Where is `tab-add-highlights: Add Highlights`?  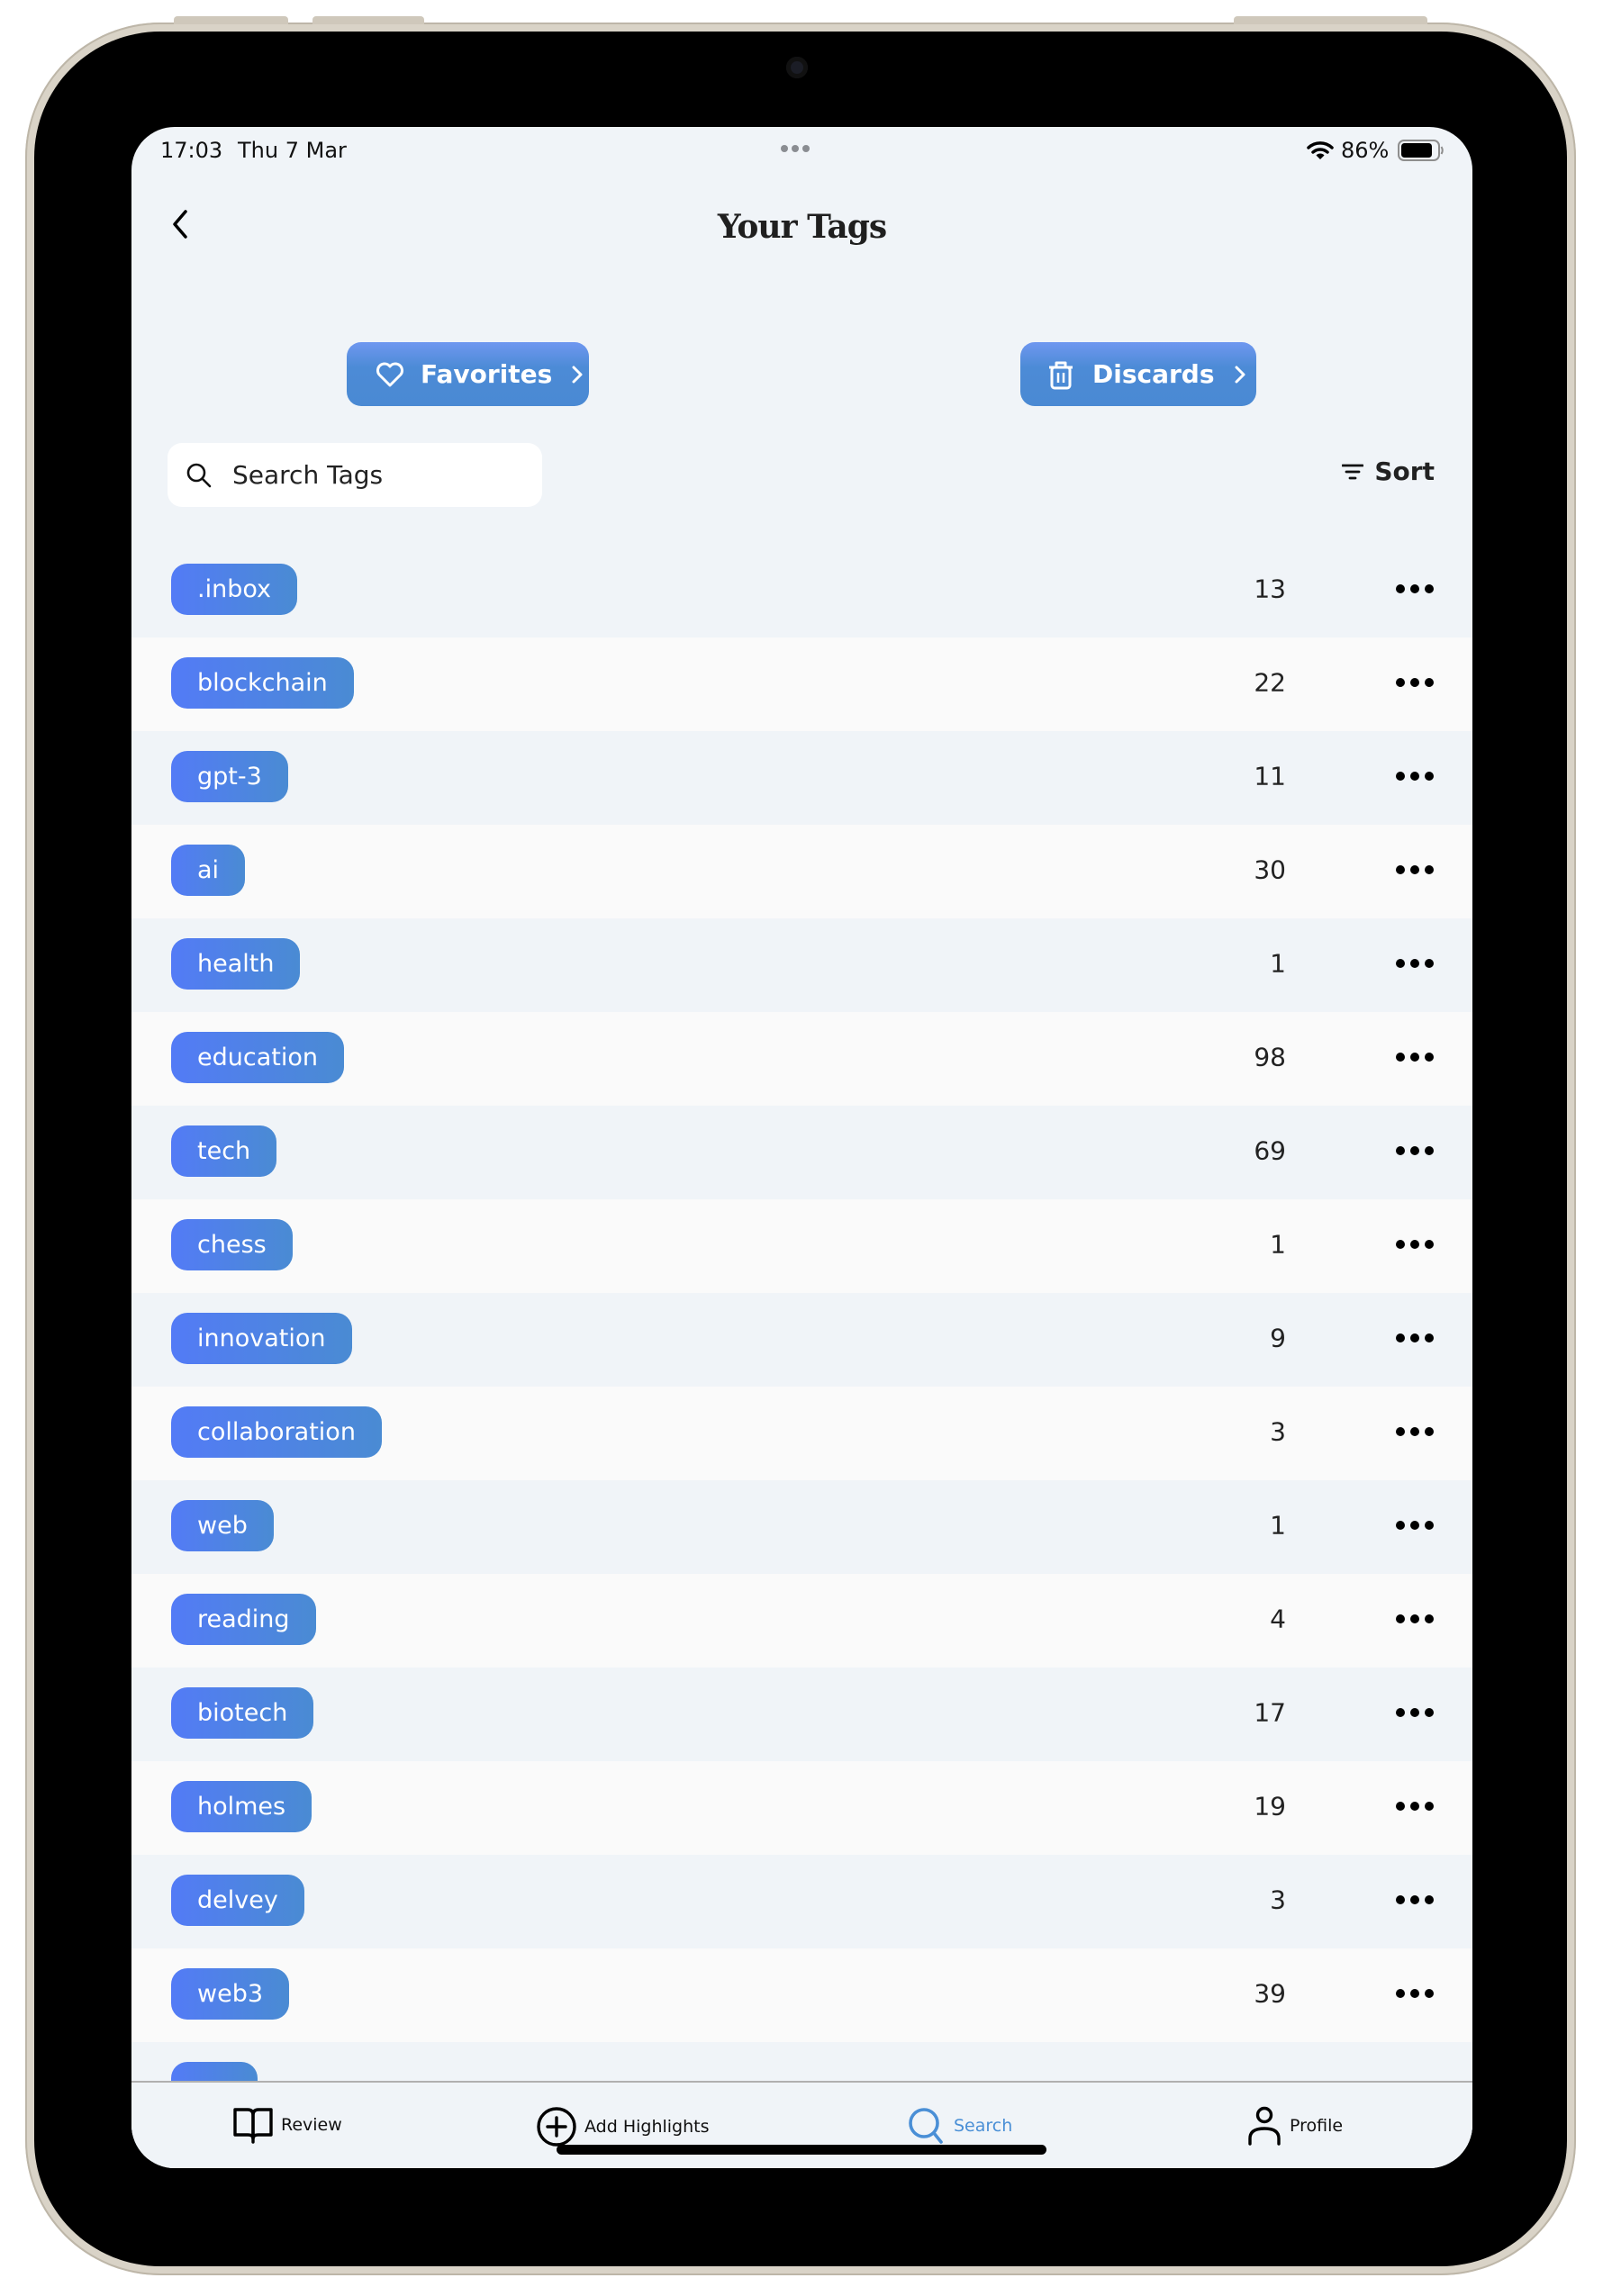 tab-add-highlights: Add Highlights is located at coordinates (623, 2126).